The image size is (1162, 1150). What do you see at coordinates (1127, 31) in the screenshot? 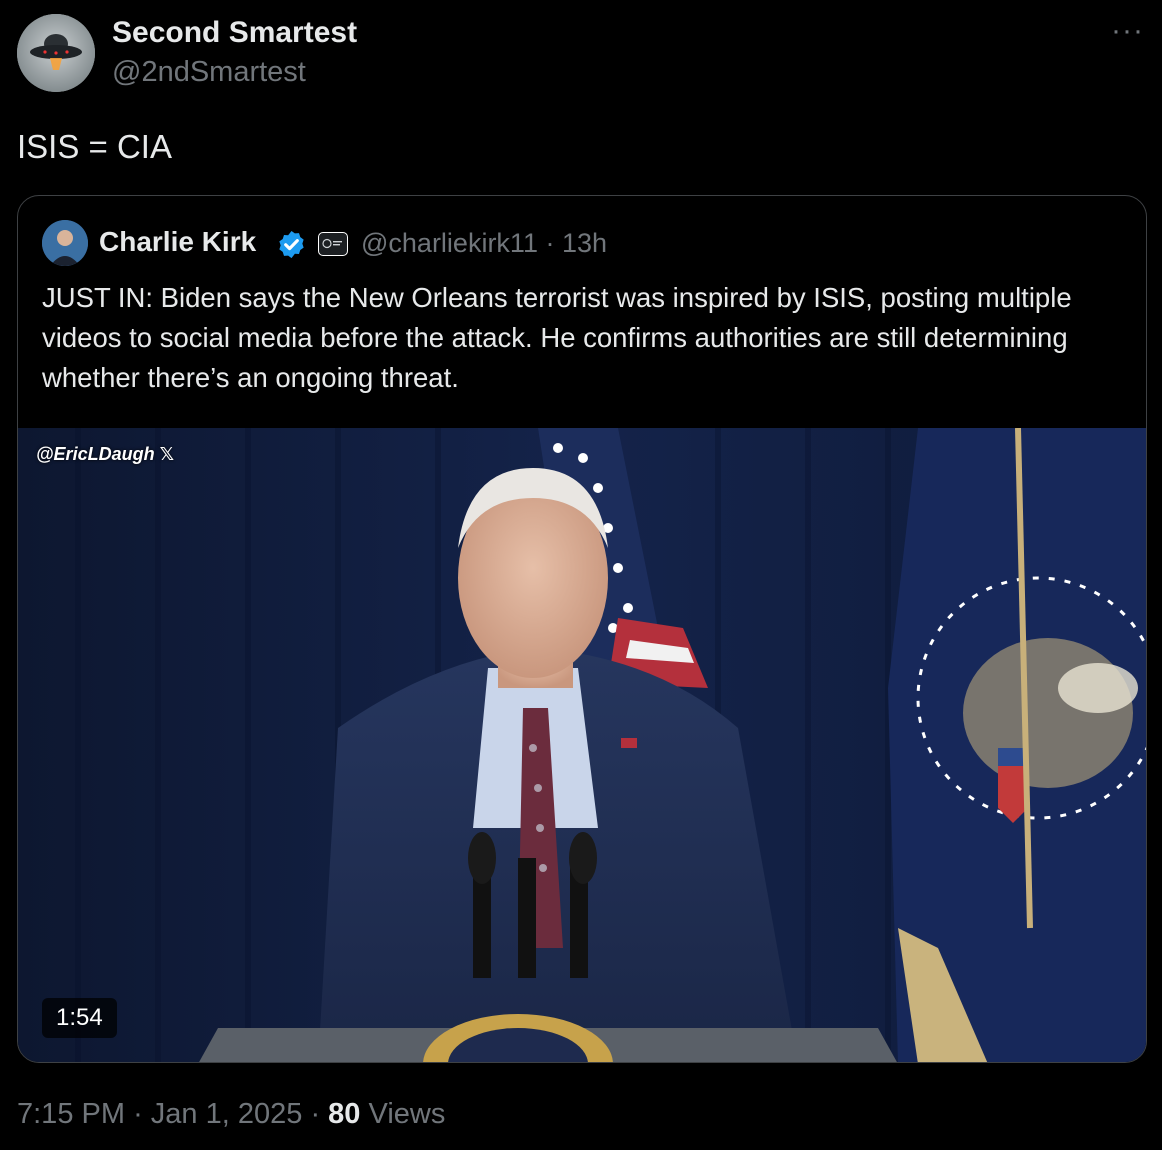
I see `more-options-button: ···` at bounding box center [1127, 31].